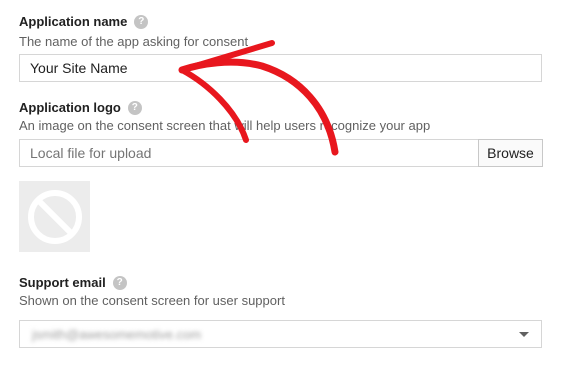  What do you see at coordinates (280, 334) in the screenshot?
I see `support-email-select: jsmith@awesomemotive.com` at bounding box center [280, 334].